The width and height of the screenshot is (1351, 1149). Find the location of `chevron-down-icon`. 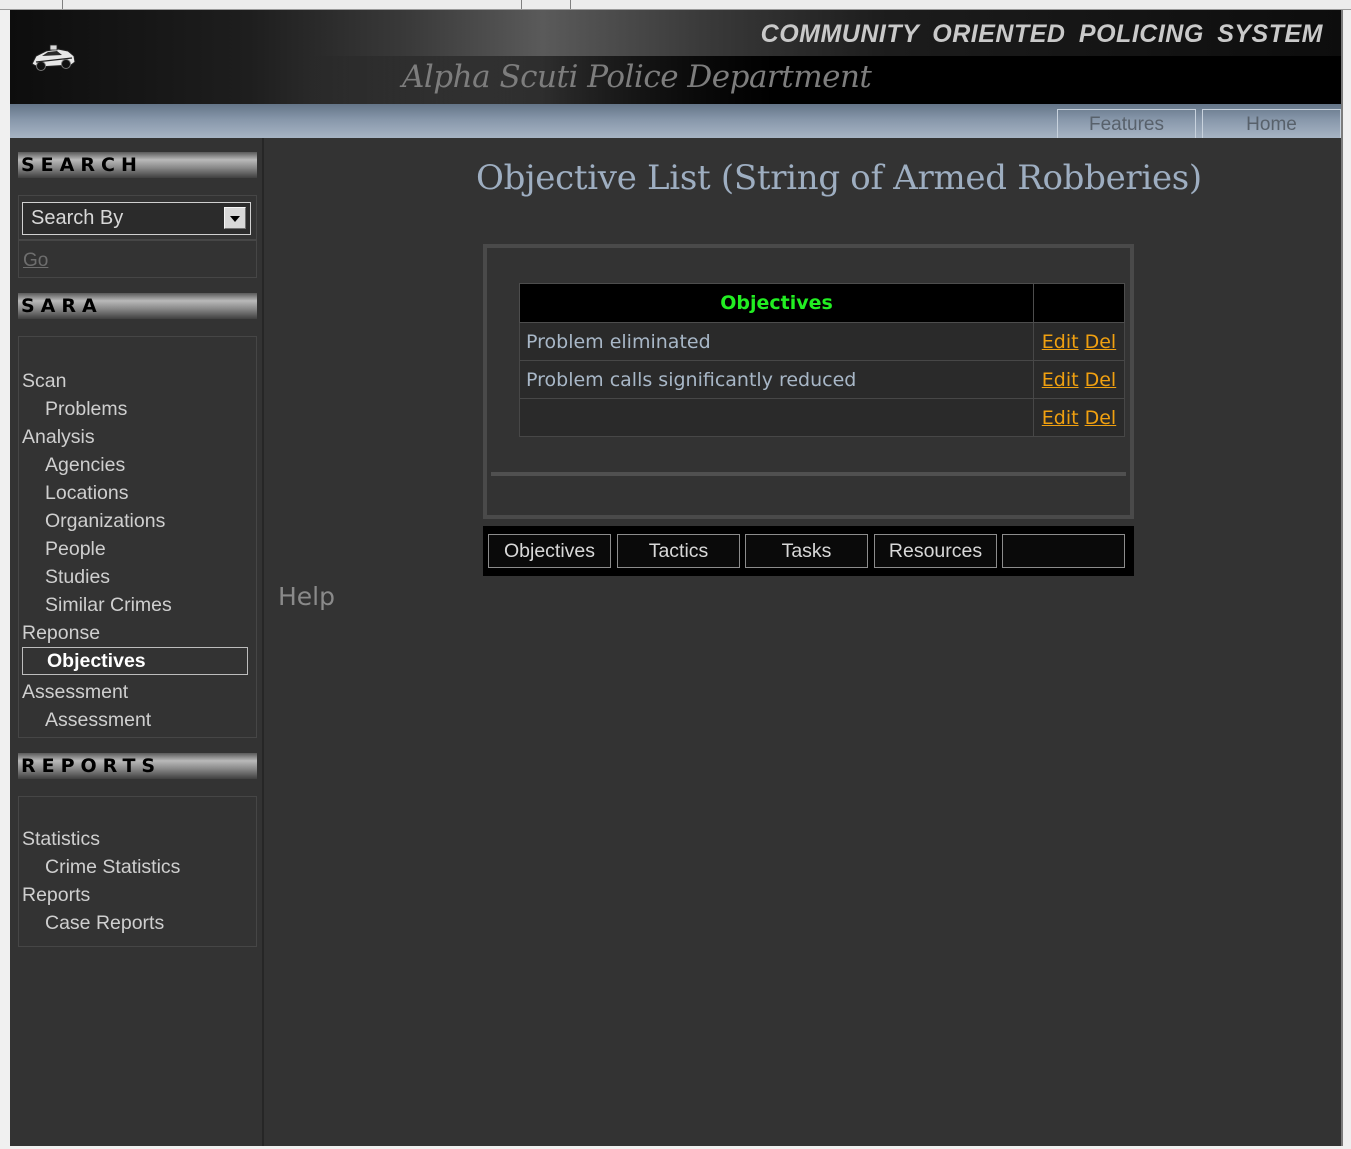

chevron-down-icon is located at coordinates (235, 218).